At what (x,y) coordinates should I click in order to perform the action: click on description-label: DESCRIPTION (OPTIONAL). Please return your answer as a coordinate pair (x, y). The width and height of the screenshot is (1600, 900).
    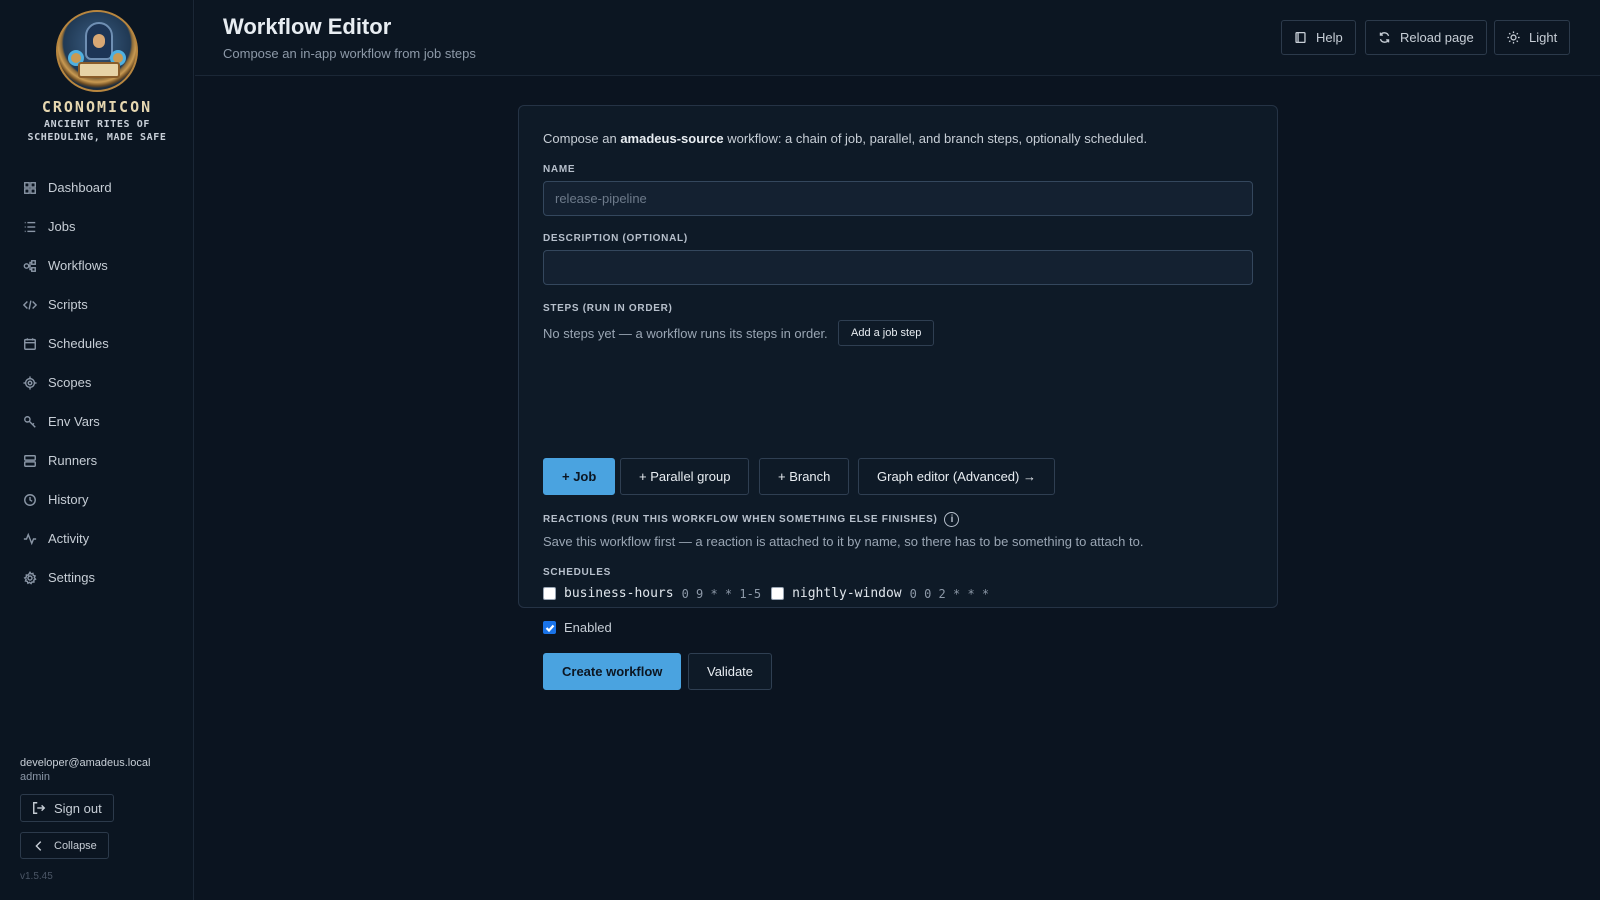
    Looking at the image, I should click on (615, 238).